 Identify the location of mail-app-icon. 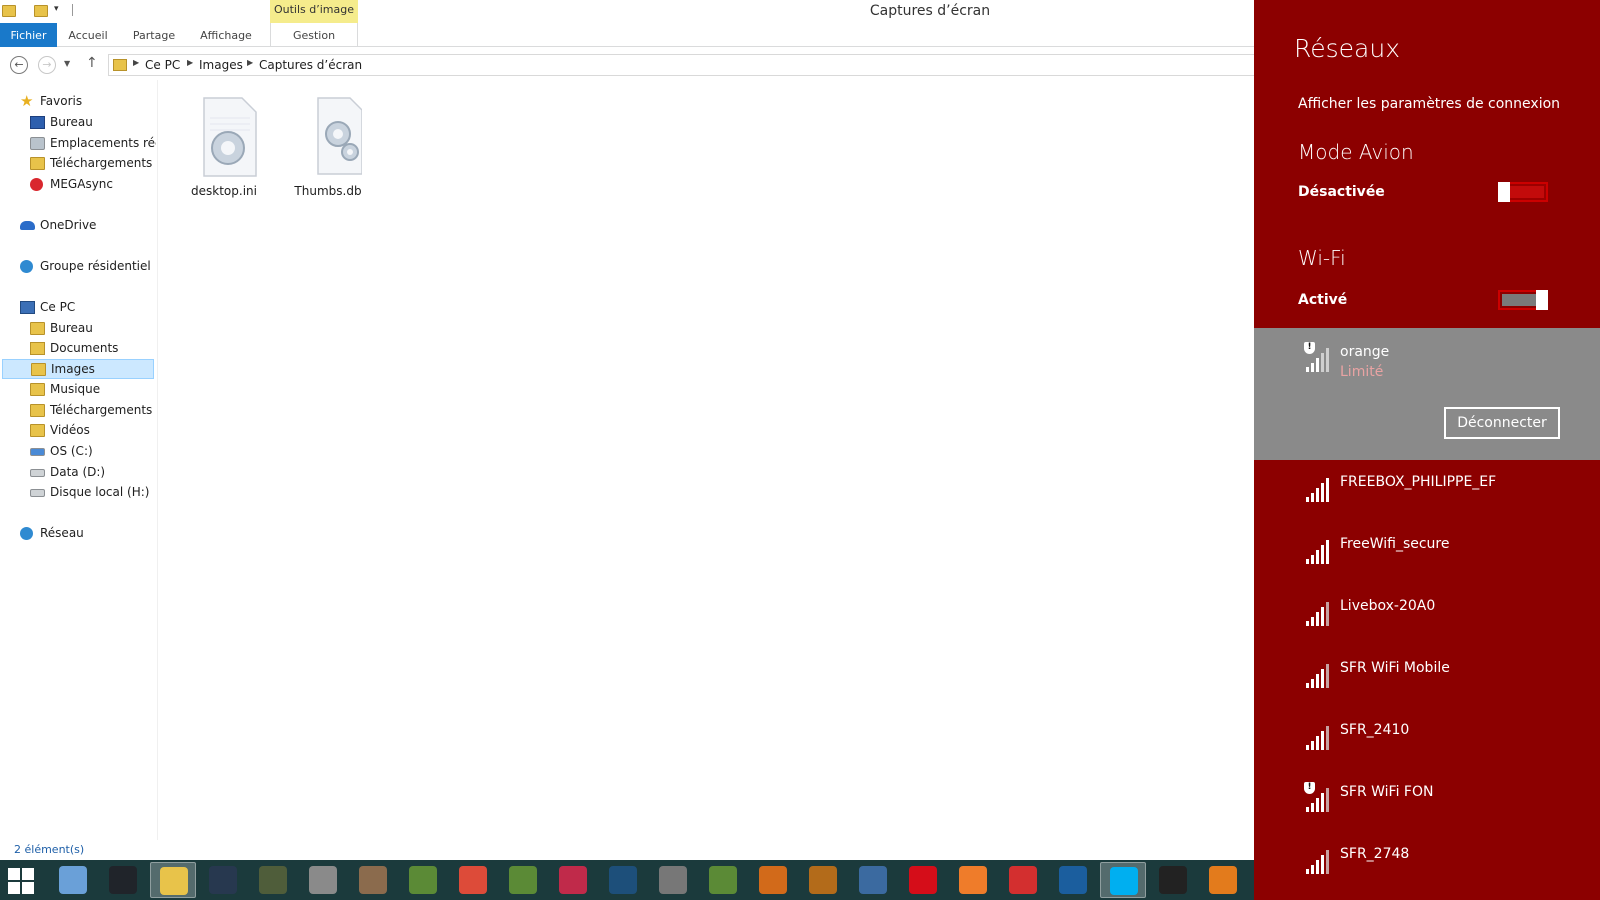
(973, 880).